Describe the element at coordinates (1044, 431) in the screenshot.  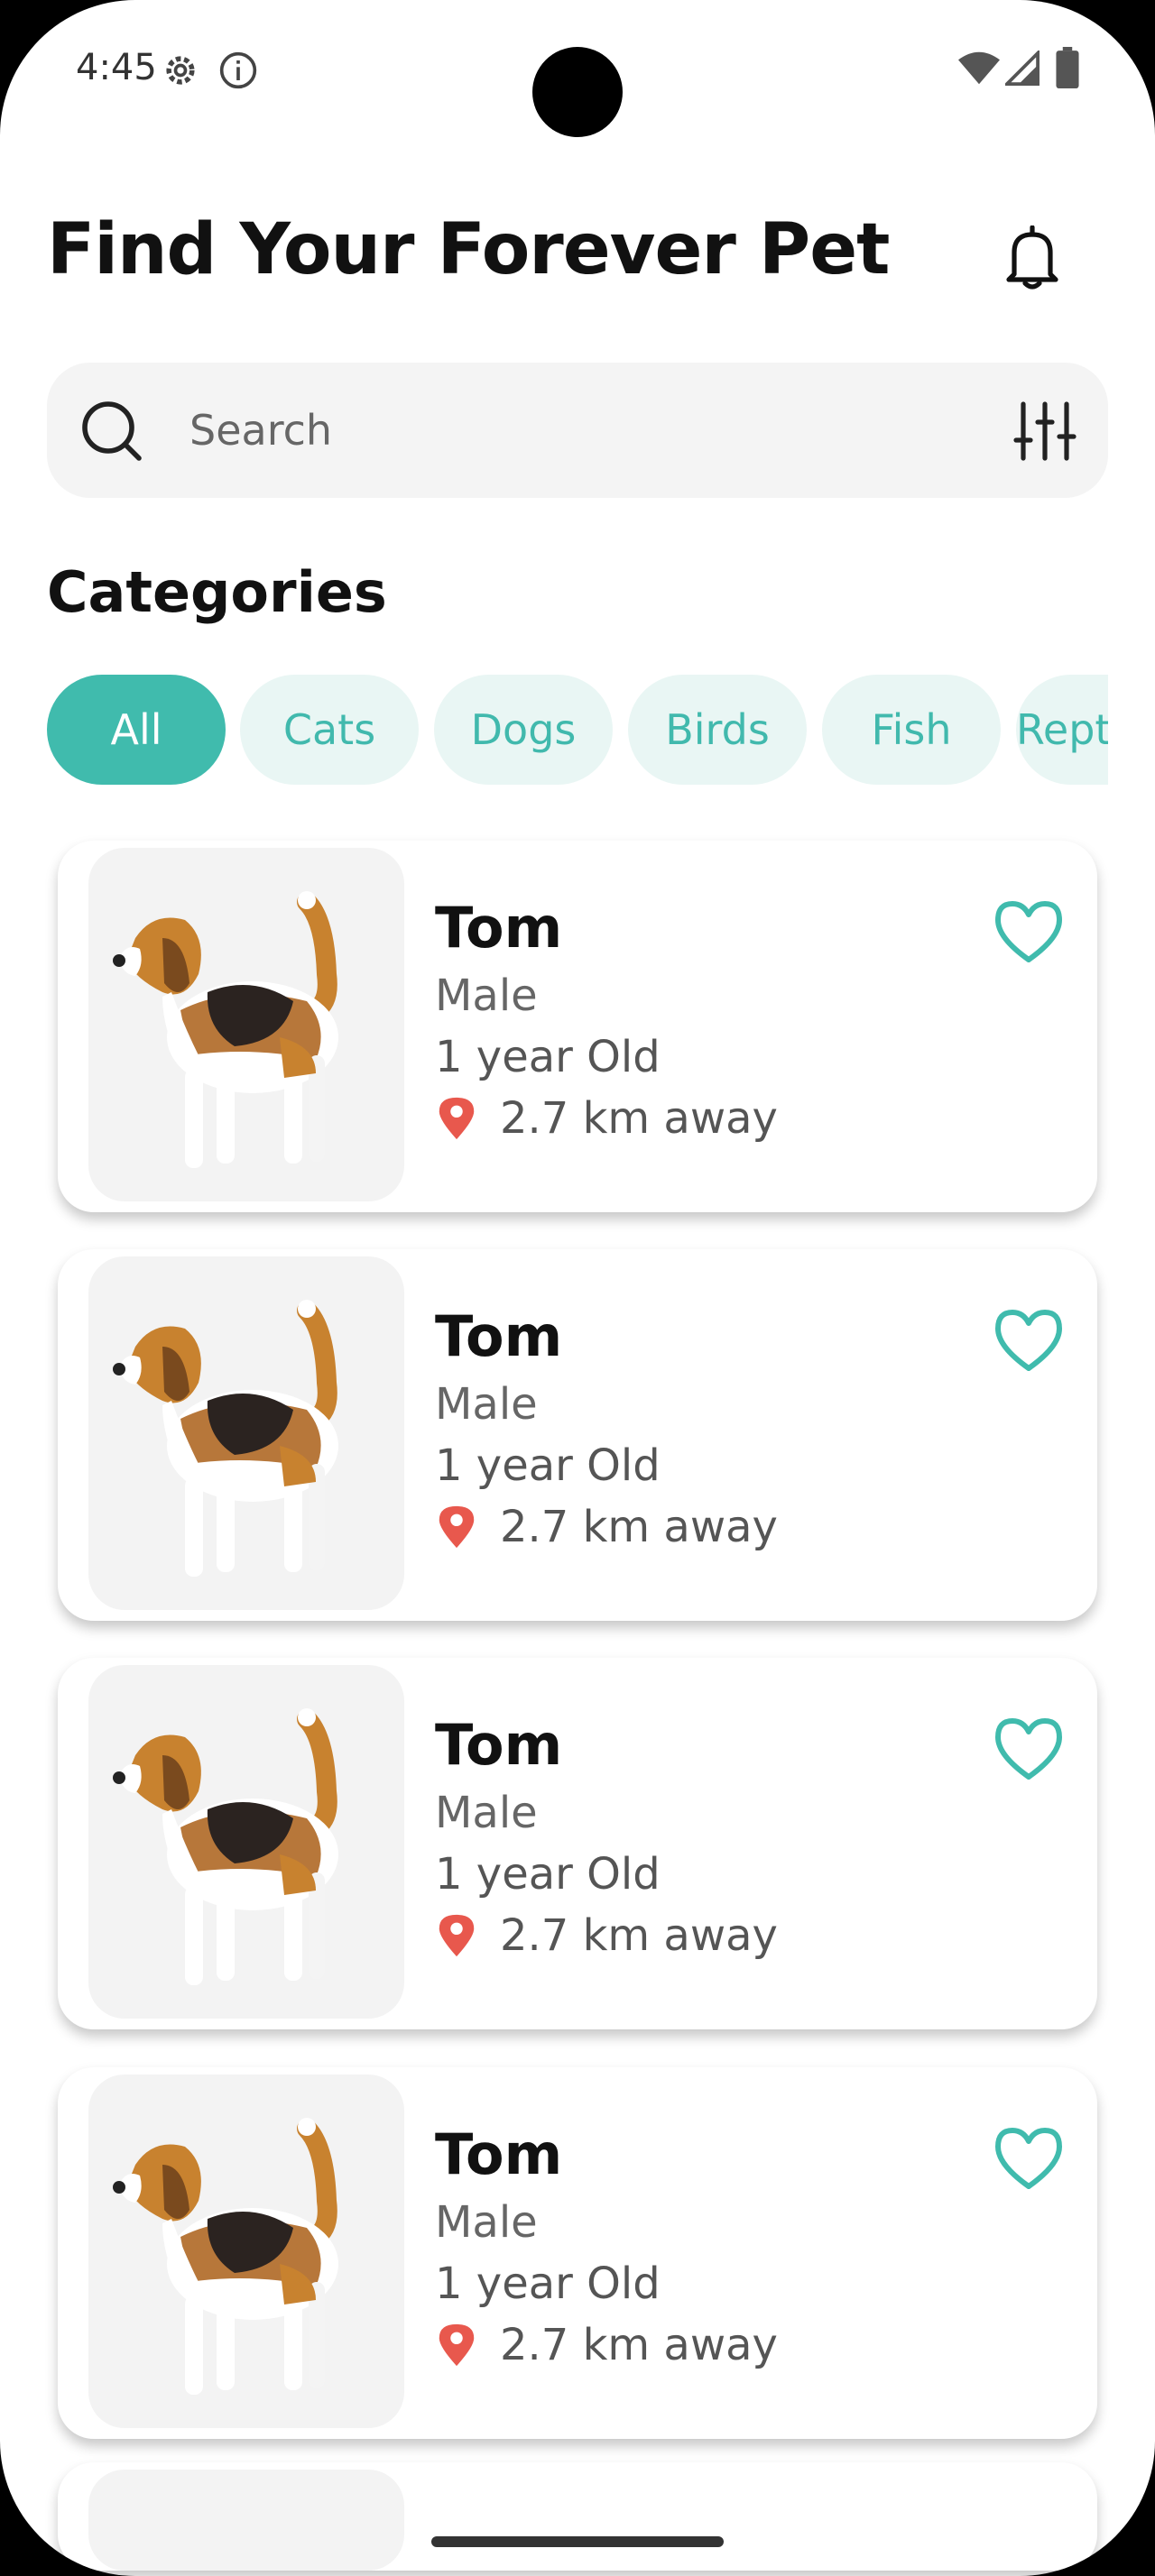
I see `filter-icon` at that location.